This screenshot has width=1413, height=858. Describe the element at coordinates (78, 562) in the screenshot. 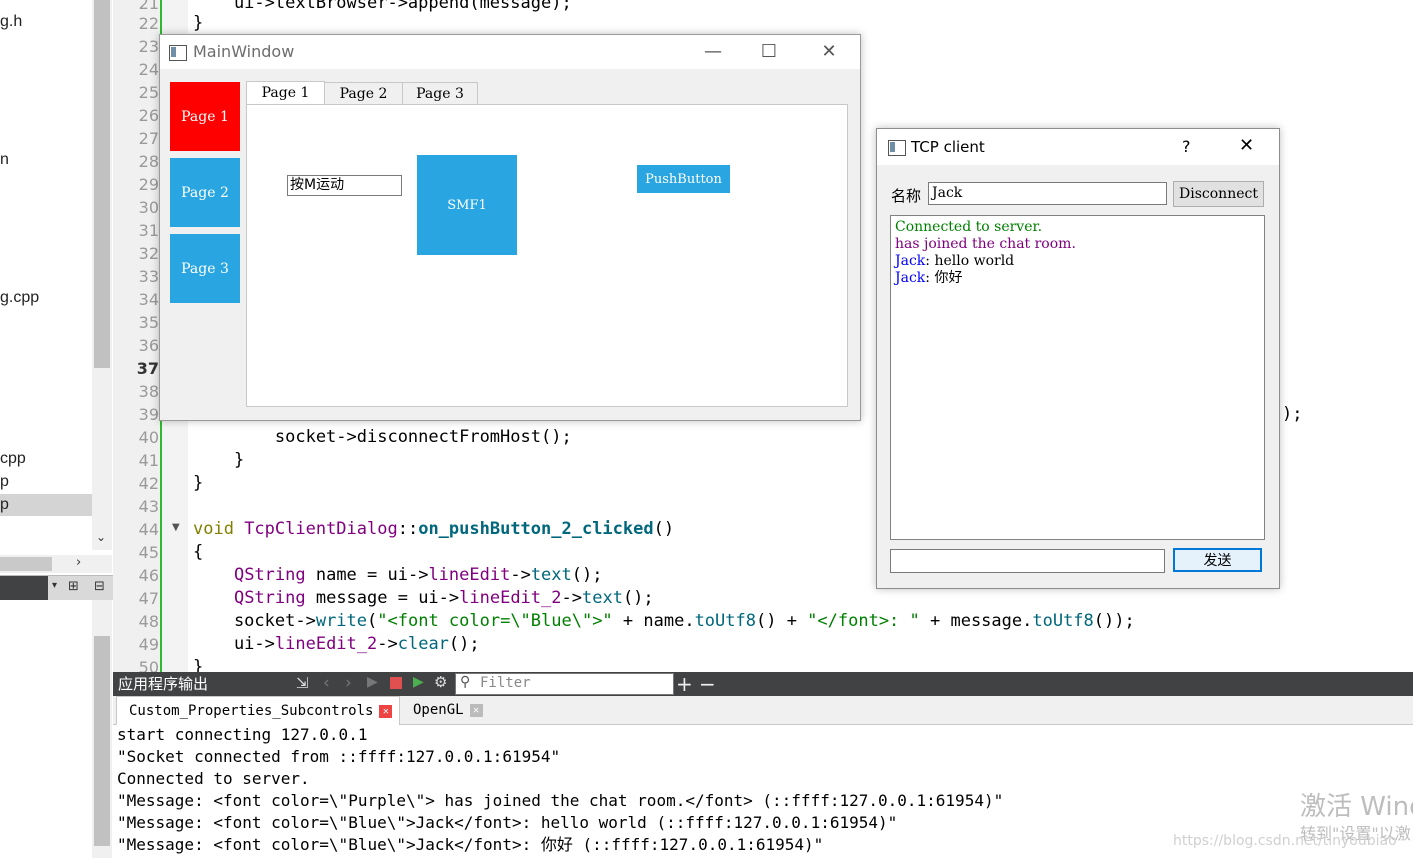

I see `chevron-right-icon: ›` at that location.